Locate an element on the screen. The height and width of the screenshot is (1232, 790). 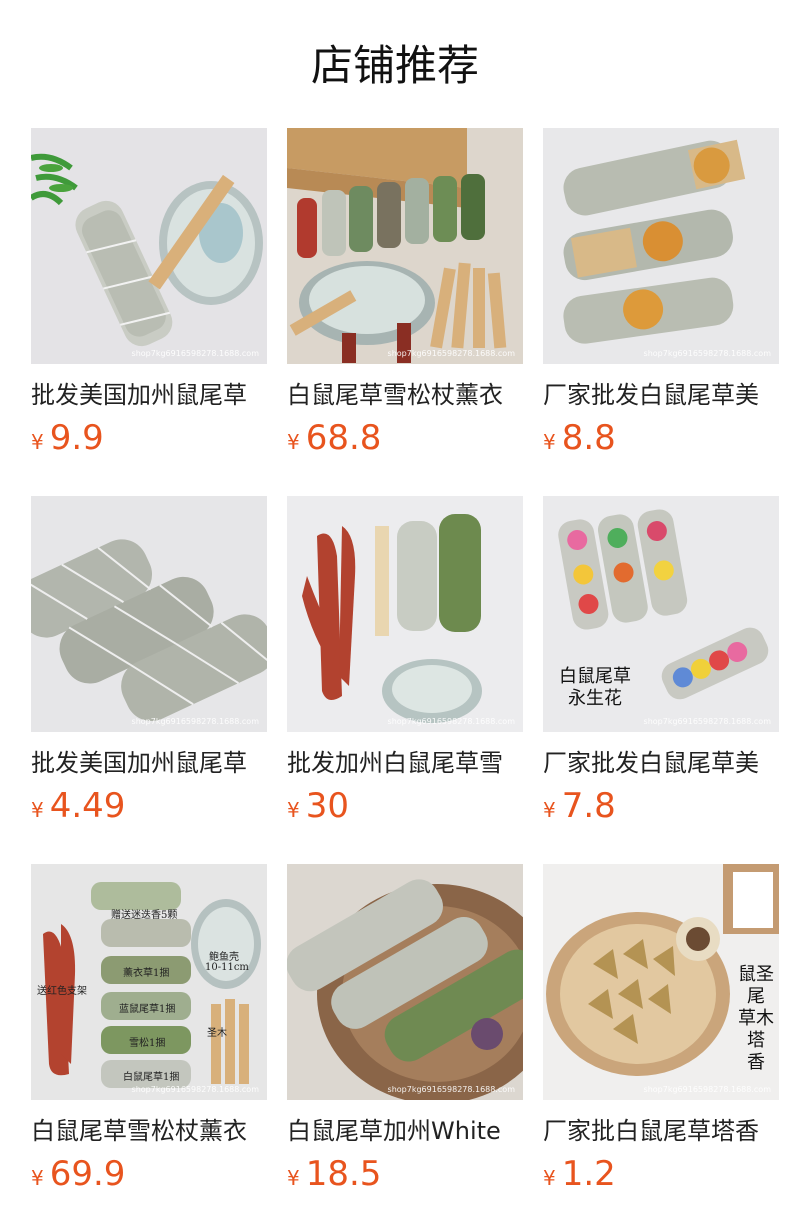
image-overlay-text: 白鼠尾草1捆 is located at coordinates (151, 1077).